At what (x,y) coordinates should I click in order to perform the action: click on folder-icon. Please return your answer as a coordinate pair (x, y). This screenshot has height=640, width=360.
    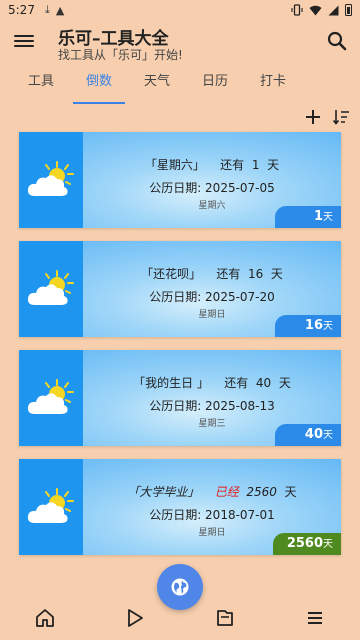
    Looking at the image, I should click on (225, 618).